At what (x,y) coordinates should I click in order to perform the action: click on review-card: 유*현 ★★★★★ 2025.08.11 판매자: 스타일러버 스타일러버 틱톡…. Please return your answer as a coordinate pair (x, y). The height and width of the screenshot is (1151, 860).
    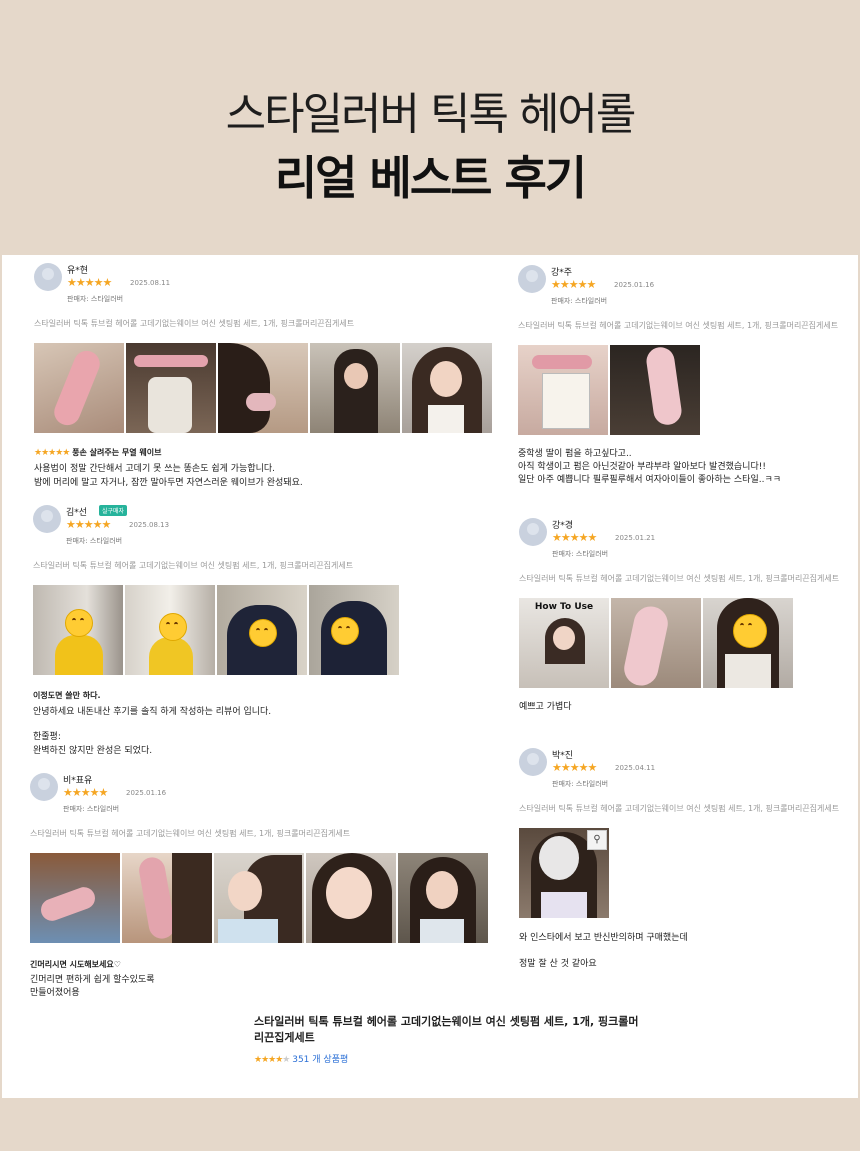
    Looking at the image, I should click on (269, 378).